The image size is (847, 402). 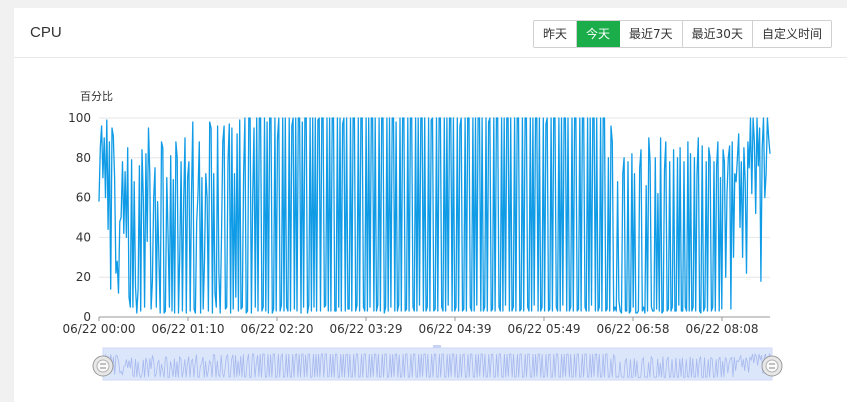 I want to click on x-tick-label: 06/22 00:00, so click(x=99, y=329).